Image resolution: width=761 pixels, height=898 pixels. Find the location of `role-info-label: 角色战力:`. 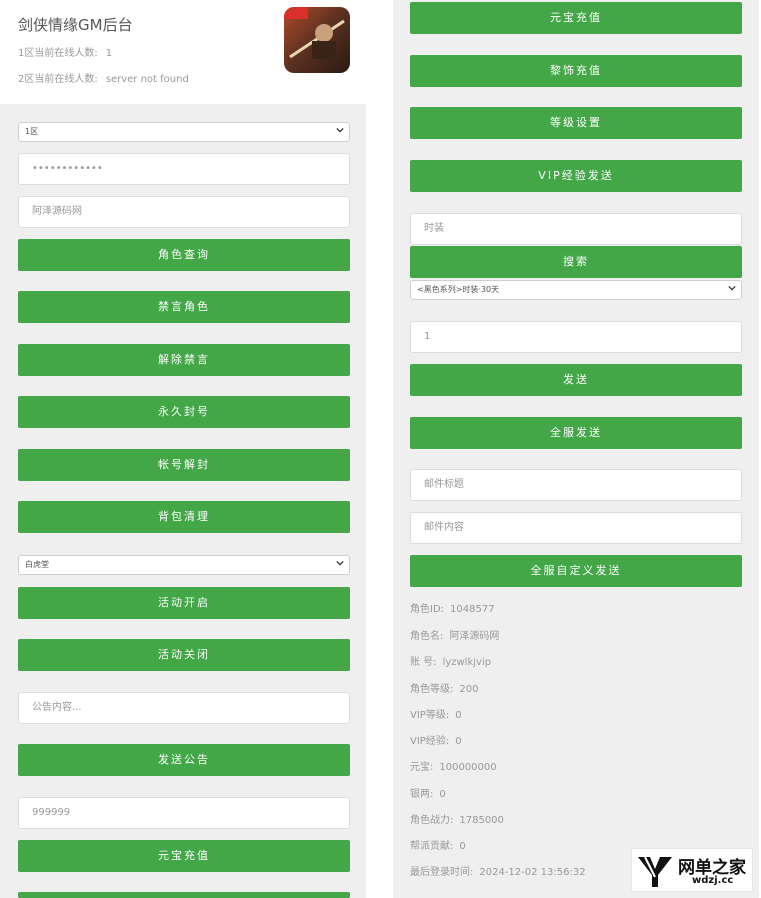

role-info-label: 角色战力: is located at coordinates (432, 820).